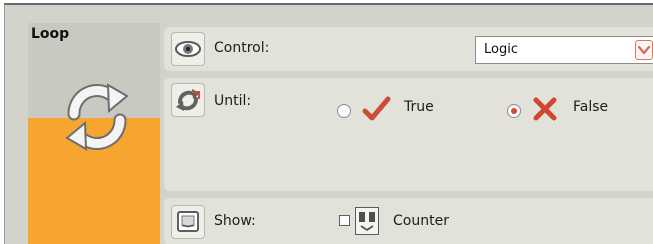  I want to click on control-row: Control: Logic, so click(408, 49).